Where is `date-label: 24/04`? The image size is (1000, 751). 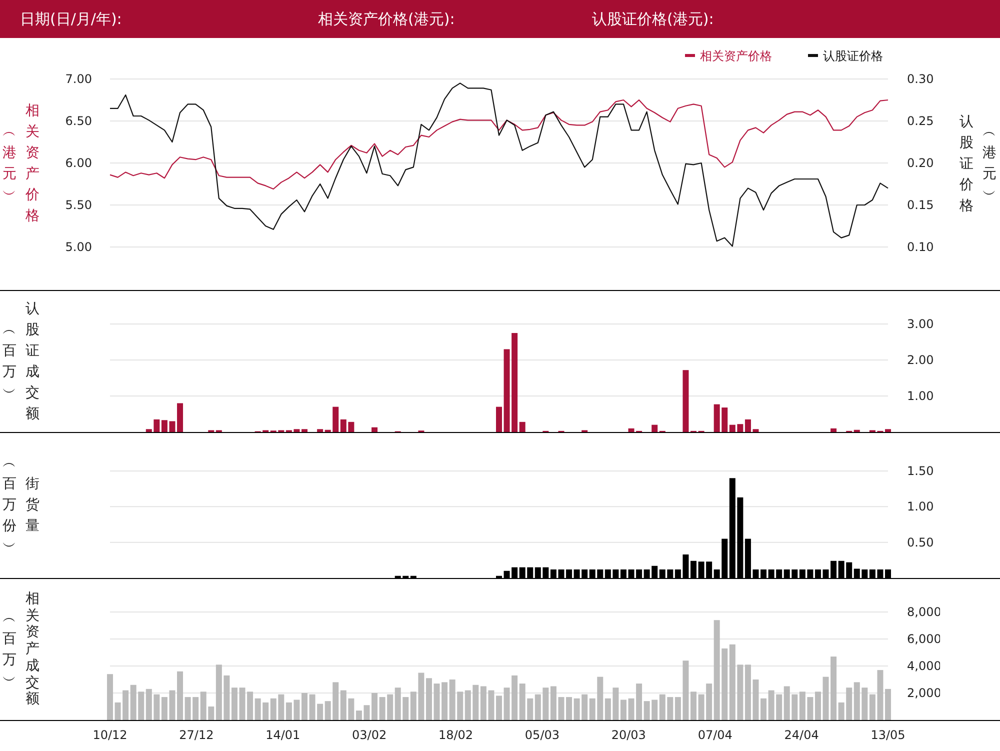 date-label: 24/04 is located at coordinates (801, 735).